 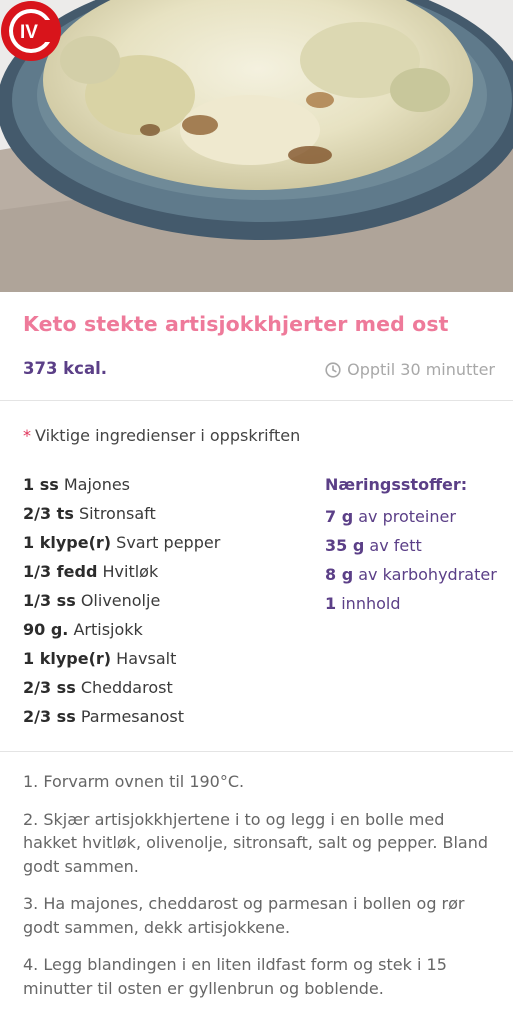 What do you see at coordinates (421, 369) in the screenshot?
I see `cooking-time-label: Opptil 30 minutter` at bounding box center [421, 369].